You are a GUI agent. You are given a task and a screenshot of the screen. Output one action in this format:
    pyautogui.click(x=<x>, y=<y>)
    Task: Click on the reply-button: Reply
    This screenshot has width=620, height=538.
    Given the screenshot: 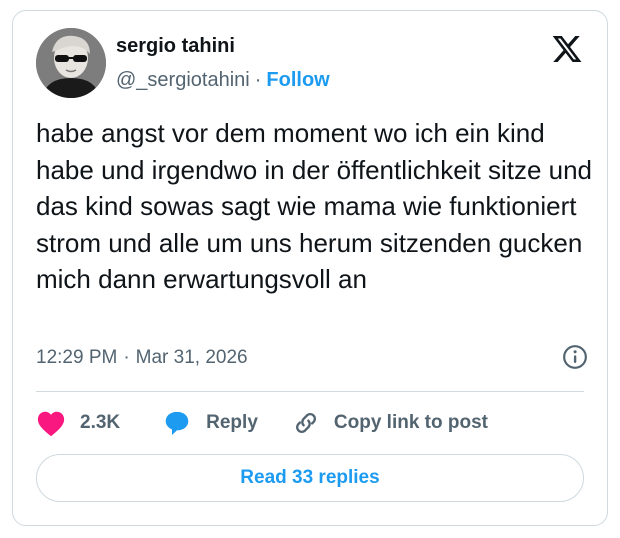 What is the action you would take?
    pyautogui.click(x=210, y=423)
    